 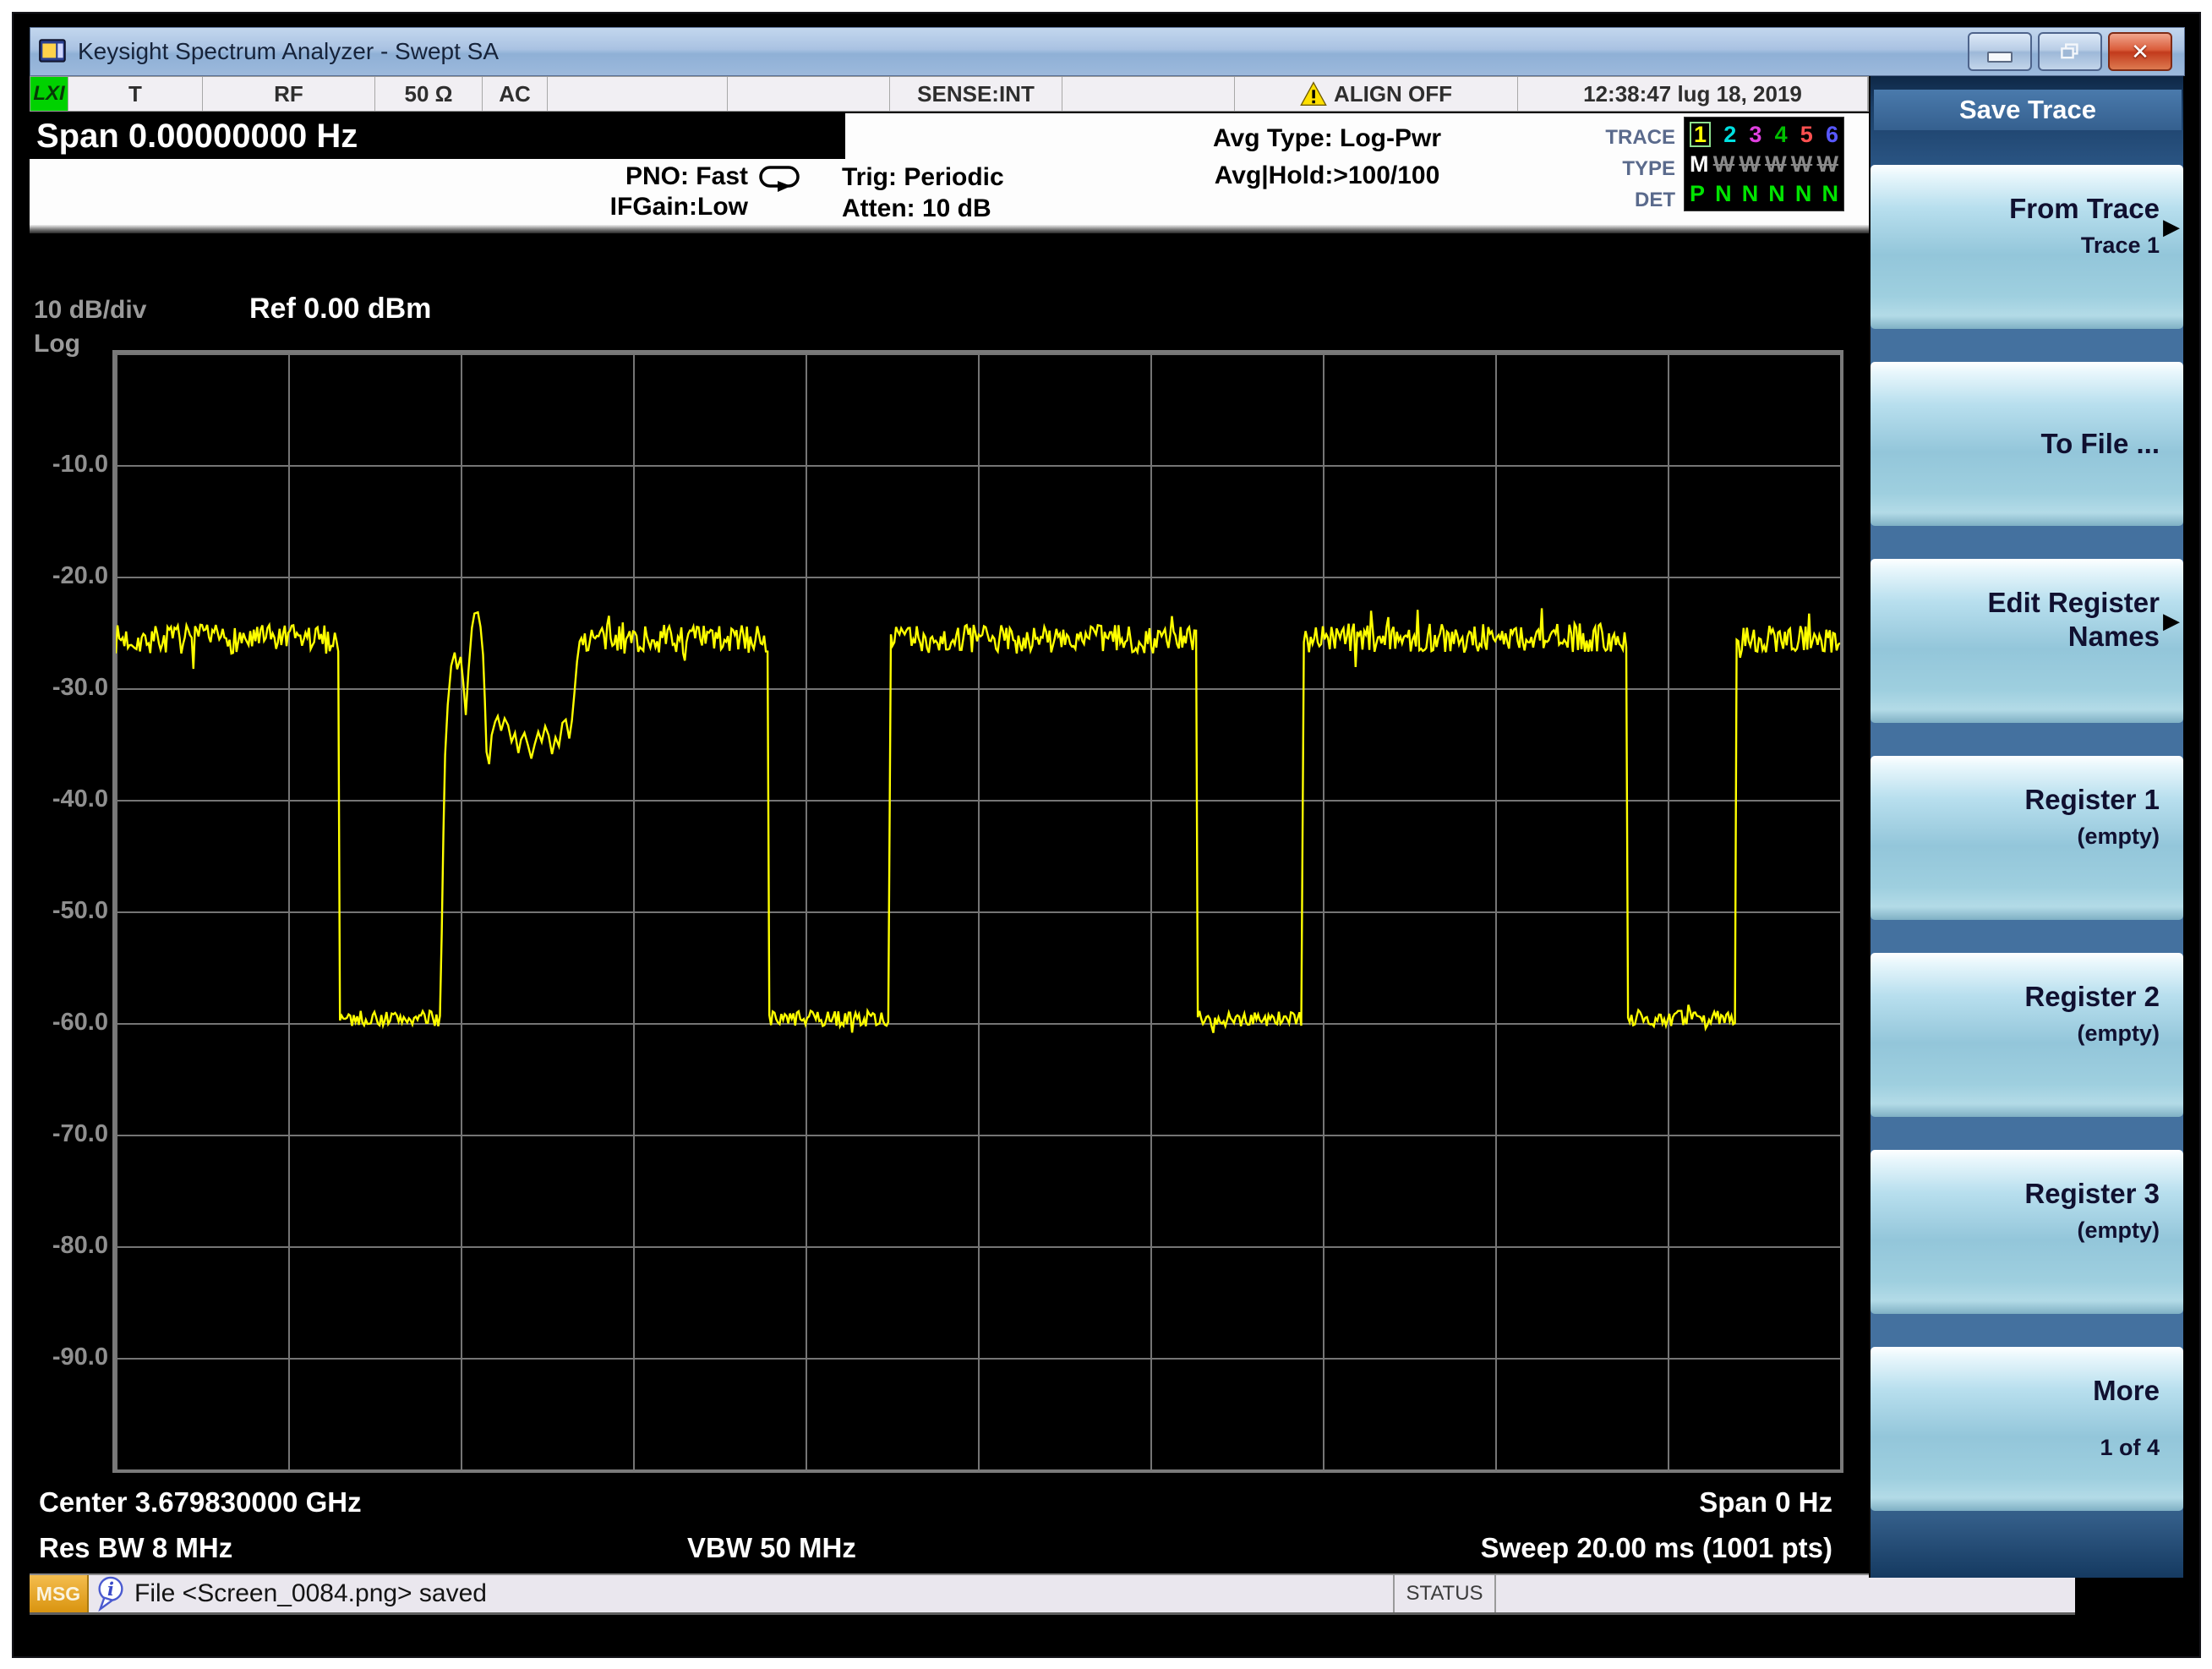 I want to click on legend-item-trace-4: 4, so click(x=1781, y=134).